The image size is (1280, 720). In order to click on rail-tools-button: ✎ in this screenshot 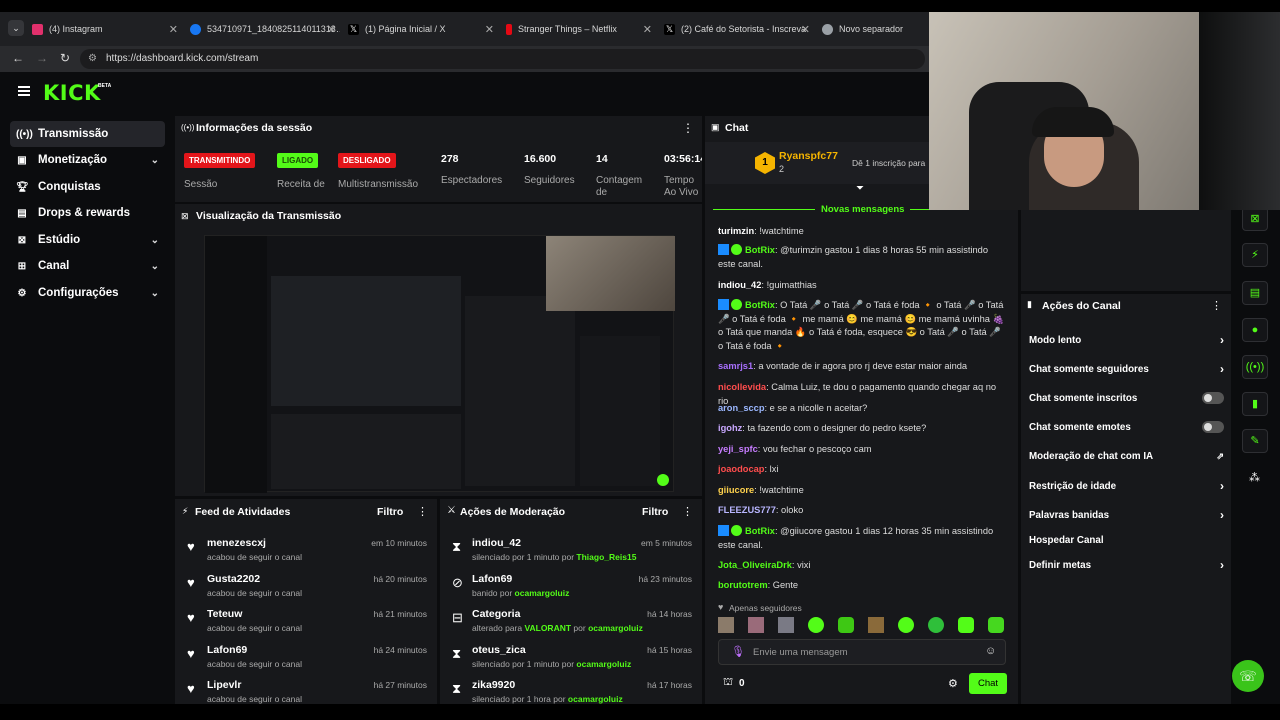, I will do `click(1255, 441)`.